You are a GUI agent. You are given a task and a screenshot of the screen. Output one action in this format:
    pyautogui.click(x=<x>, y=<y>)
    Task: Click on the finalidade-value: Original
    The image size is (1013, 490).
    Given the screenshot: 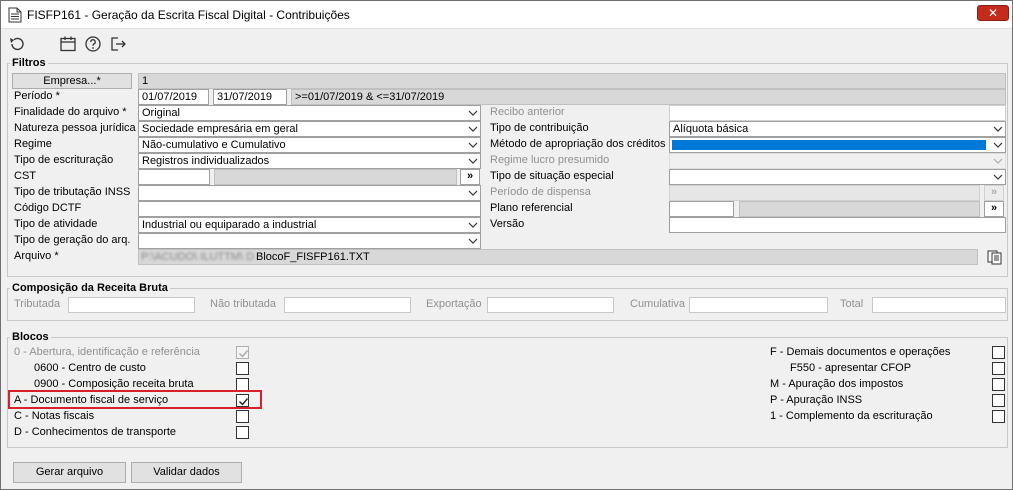 What is the action you would take?
    pyautogui.click(x=161, y=113)
    